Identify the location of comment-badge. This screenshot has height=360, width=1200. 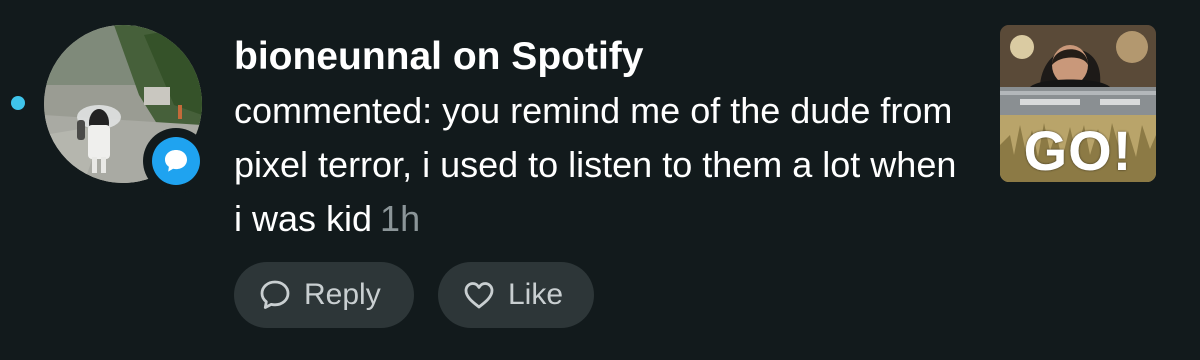
(176, 161).